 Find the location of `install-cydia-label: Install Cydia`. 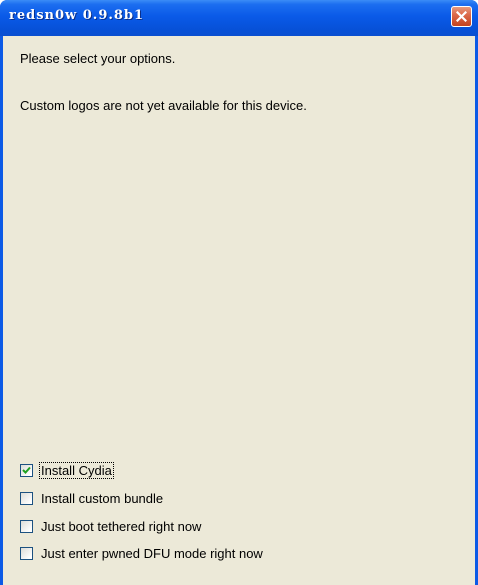

install-cydia-label: Install Cydia is located at coordinates (76, 470).